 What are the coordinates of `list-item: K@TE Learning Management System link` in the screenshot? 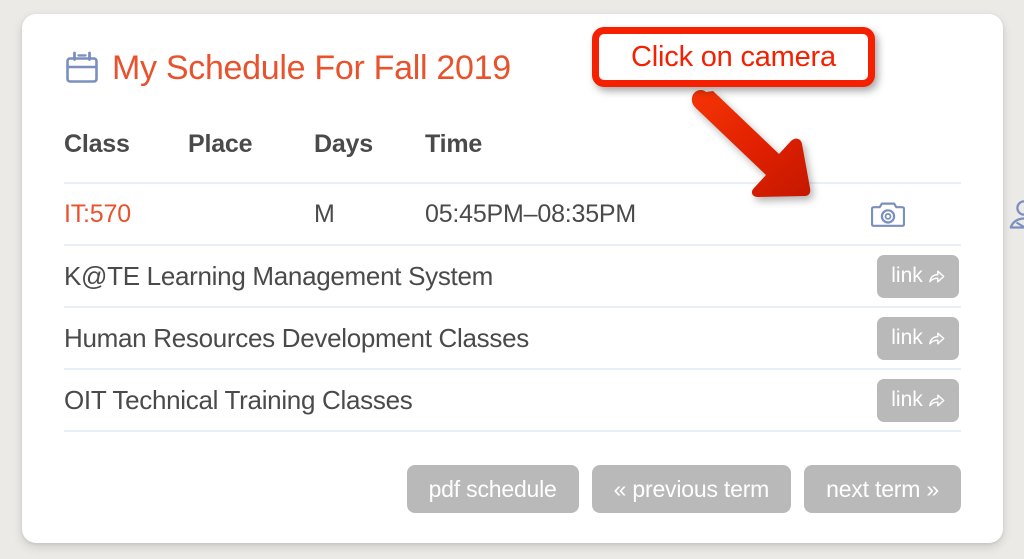 It's located at (512, 277).